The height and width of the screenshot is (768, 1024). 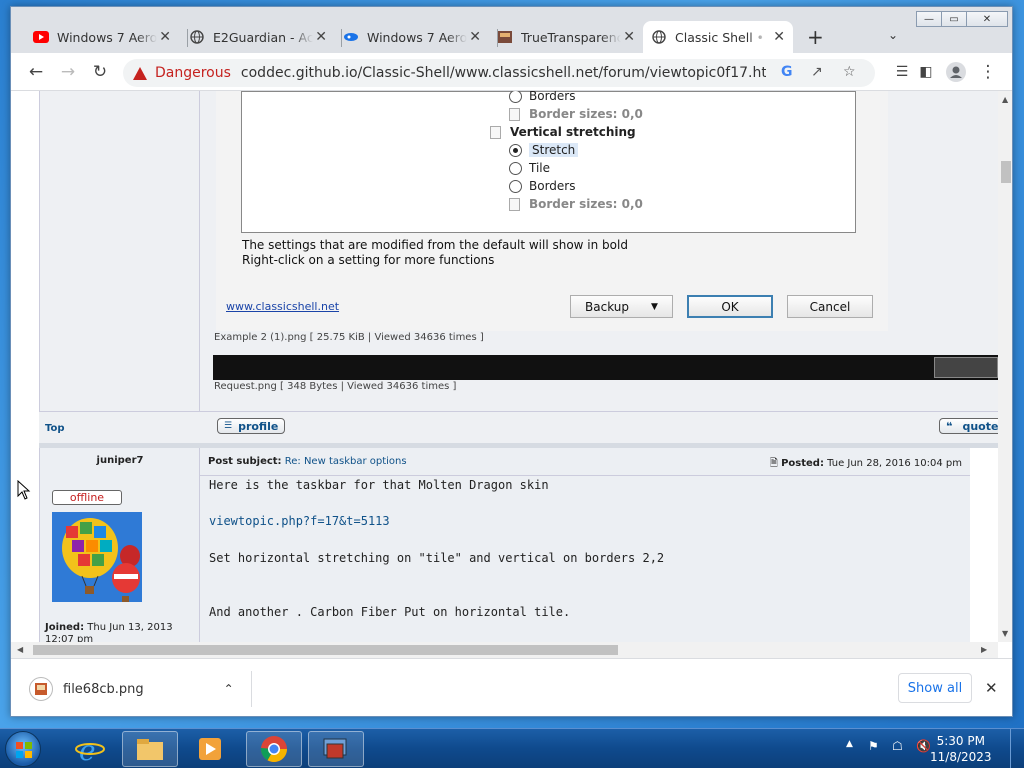 What do you see at coordinates (815, 37) in the screenshot?
I see `new-tab-icon: +` at bounding box center [815, 37].